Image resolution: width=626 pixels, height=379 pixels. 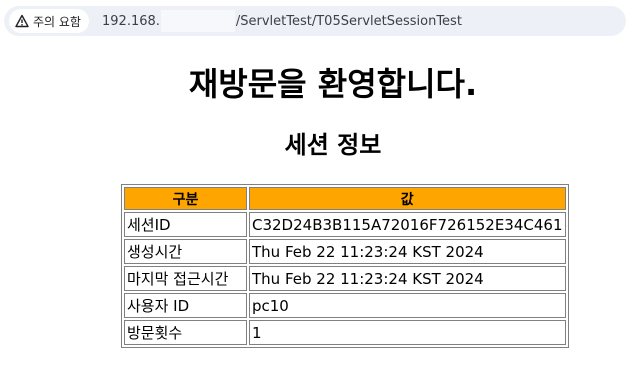 I want to click on redacted-region, so click(x=197, y=21).